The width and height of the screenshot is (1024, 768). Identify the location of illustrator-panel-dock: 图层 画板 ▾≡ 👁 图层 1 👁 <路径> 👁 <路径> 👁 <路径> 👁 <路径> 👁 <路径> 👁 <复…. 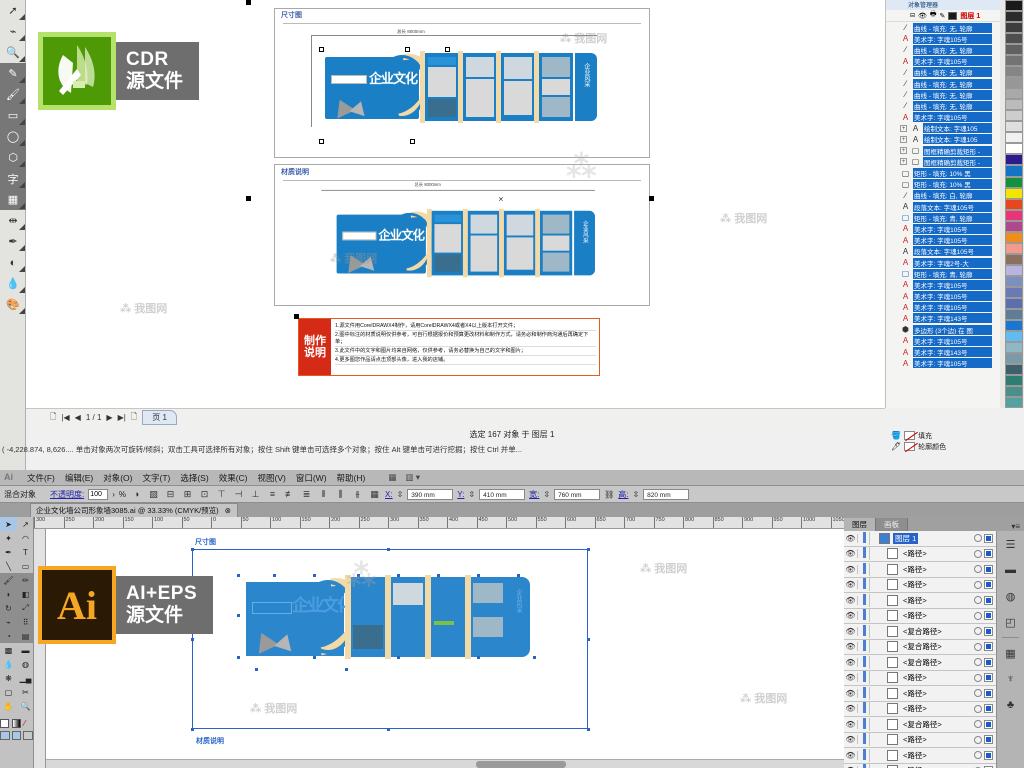
(934, 642).